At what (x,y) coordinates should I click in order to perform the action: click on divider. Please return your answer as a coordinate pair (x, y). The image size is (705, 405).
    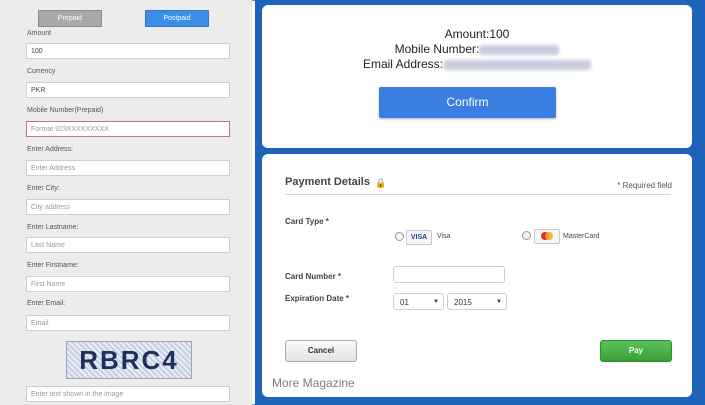
    Looking at the image, I should click on (478, 194).